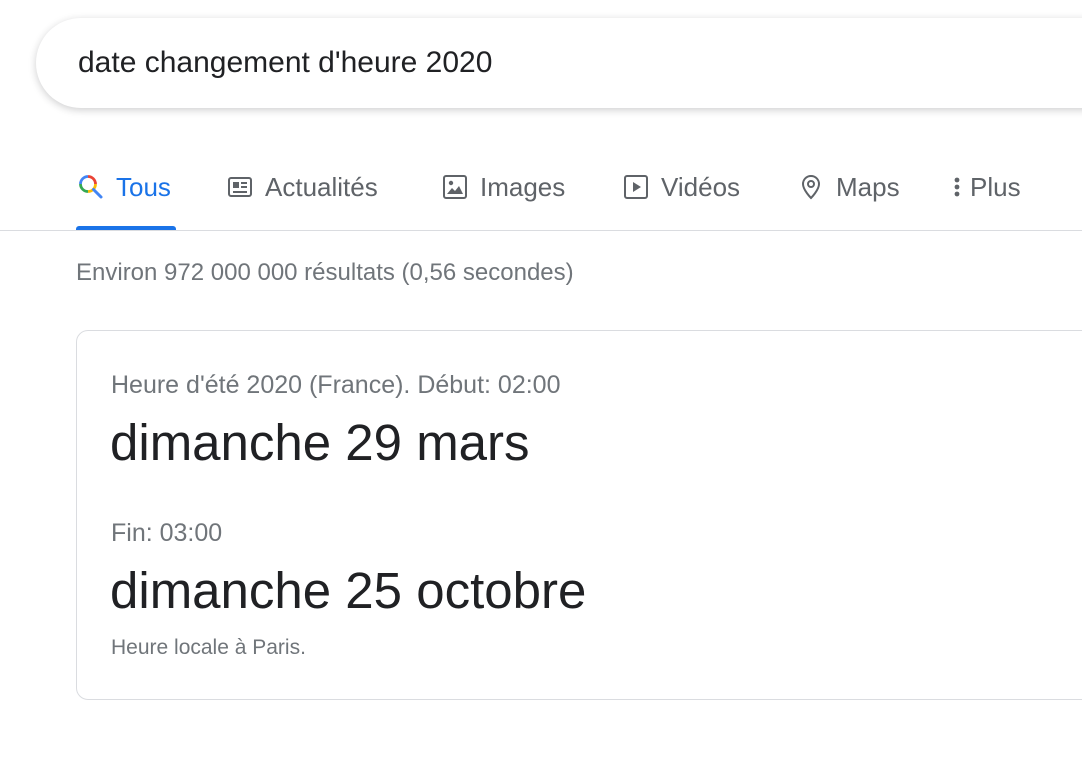 This screenshot has height=770, width=1082. What do you see at coordinates (957, 187) in the screenshot?
I see `more-vert-icon` at bounding box center [957, 187].